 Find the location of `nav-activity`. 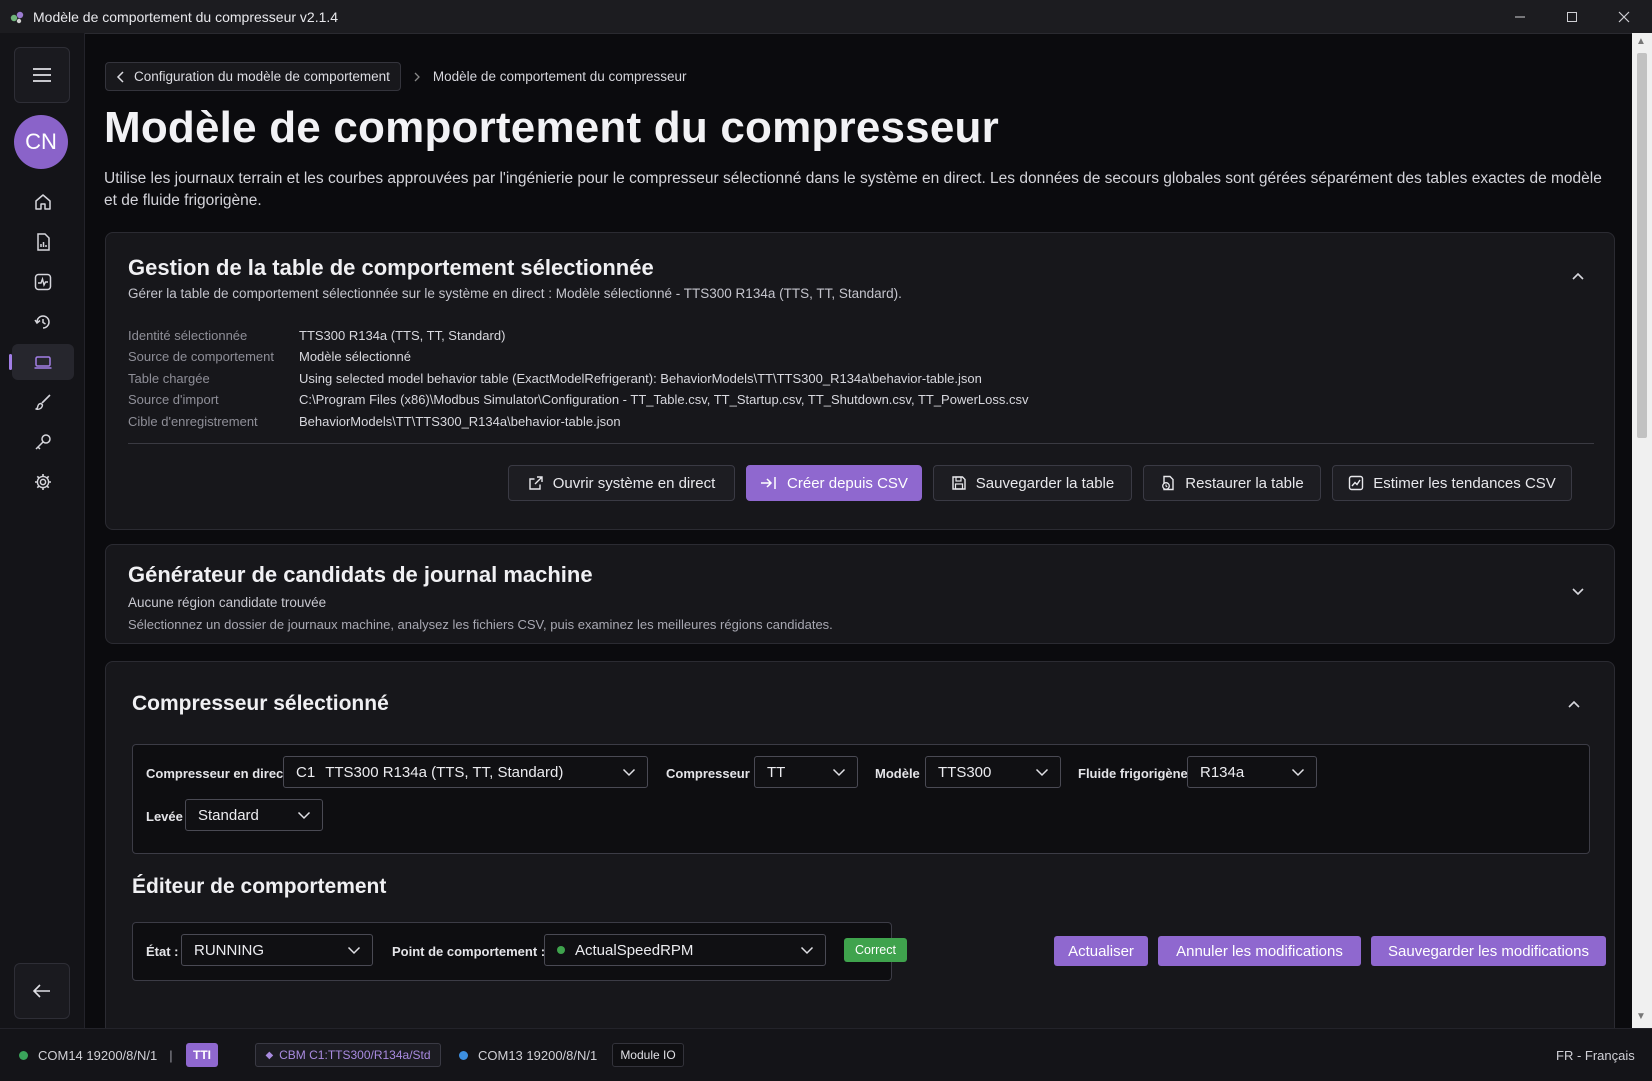

nav-activity is located at coordinates (43, 282).